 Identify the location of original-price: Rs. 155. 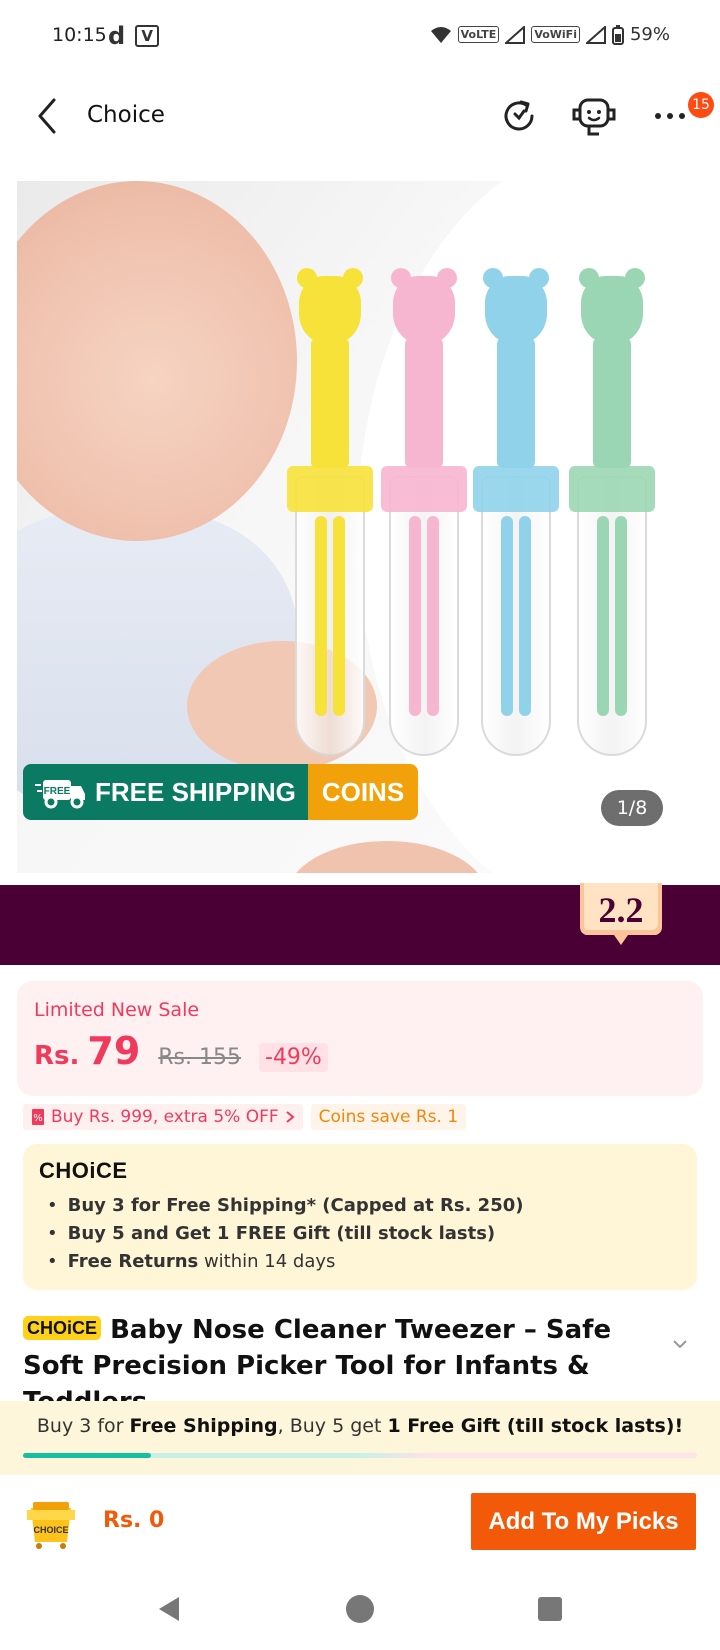
(199, 1057).